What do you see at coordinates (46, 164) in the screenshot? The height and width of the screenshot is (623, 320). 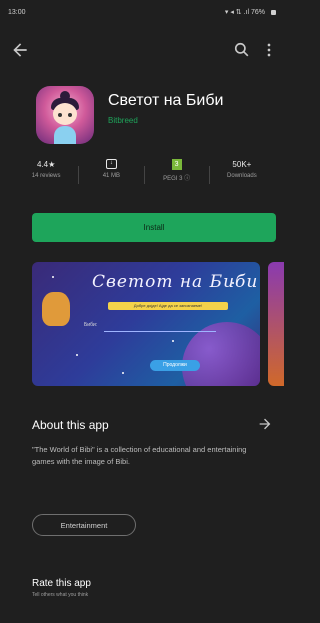 I see `rating-value: 4.4★` at bounding box center [46, 164].